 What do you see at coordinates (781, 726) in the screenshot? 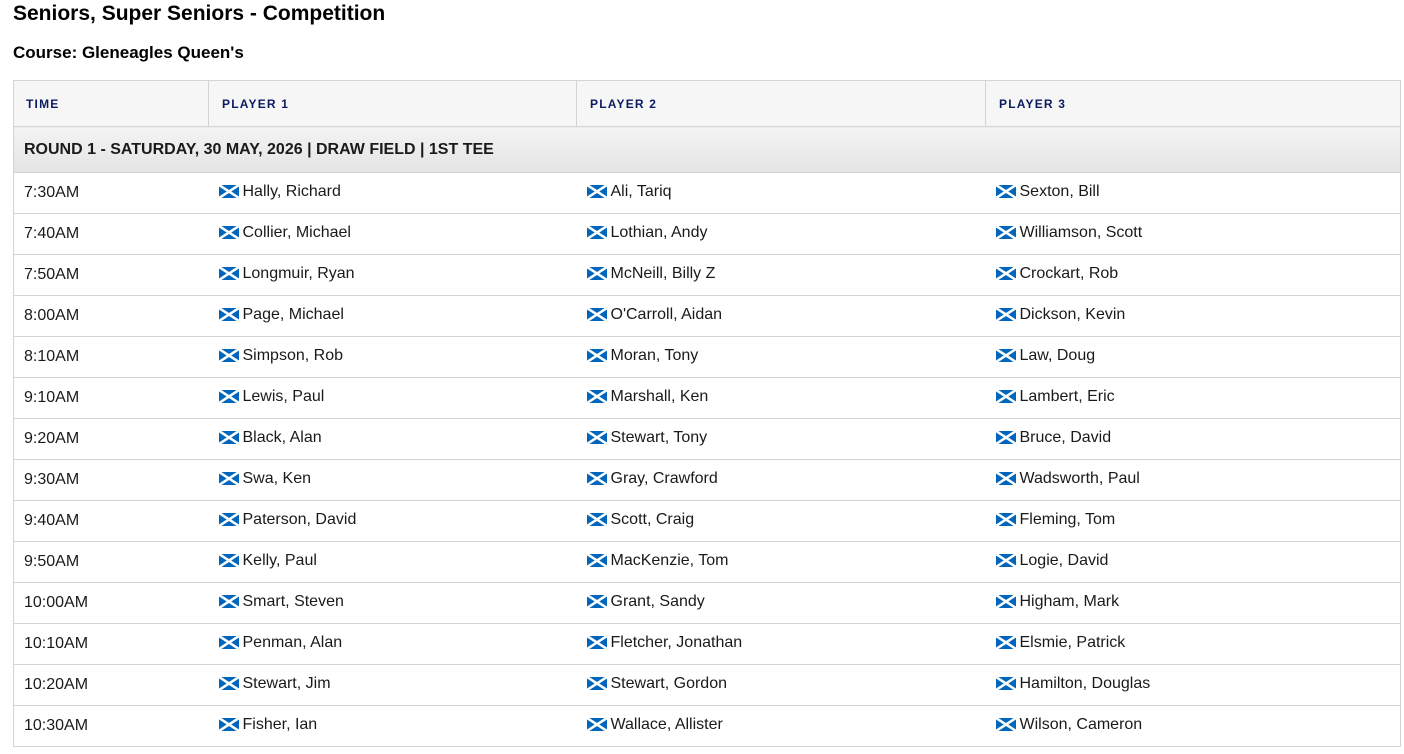
I see `player-2-cell: Wallace, Allister` at bounding box center [781, 726].